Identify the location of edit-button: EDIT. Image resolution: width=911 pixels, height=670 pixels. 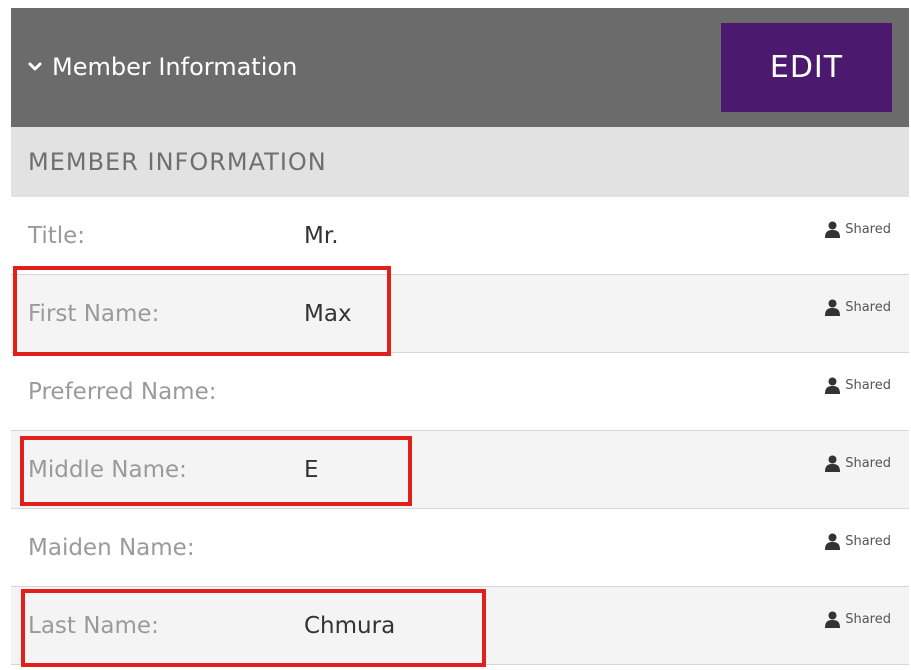
(806, 67).